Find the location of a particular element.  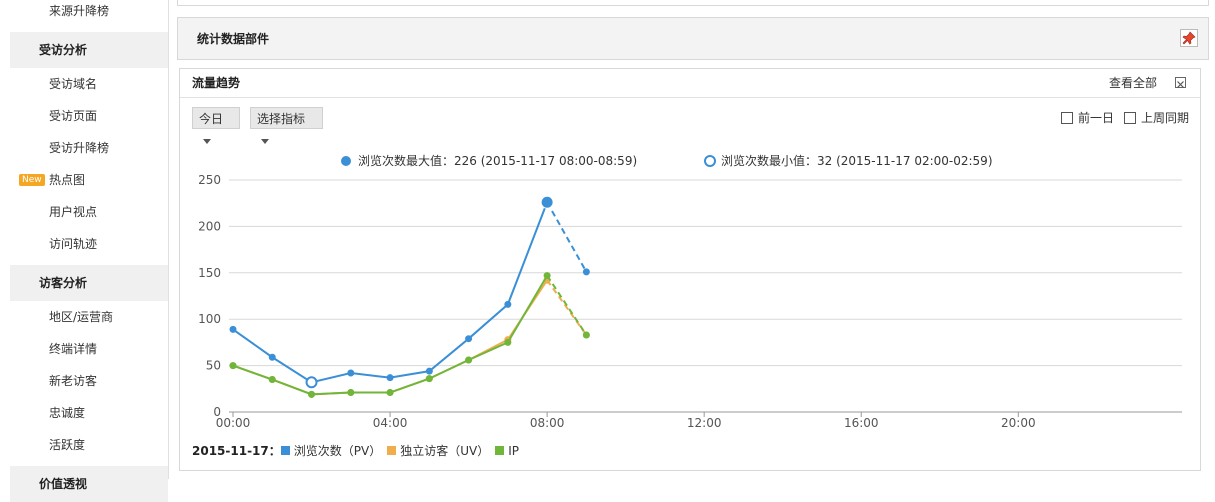

sidebar-item-0: 来源升降榜 is located at coordinates (89, 13).